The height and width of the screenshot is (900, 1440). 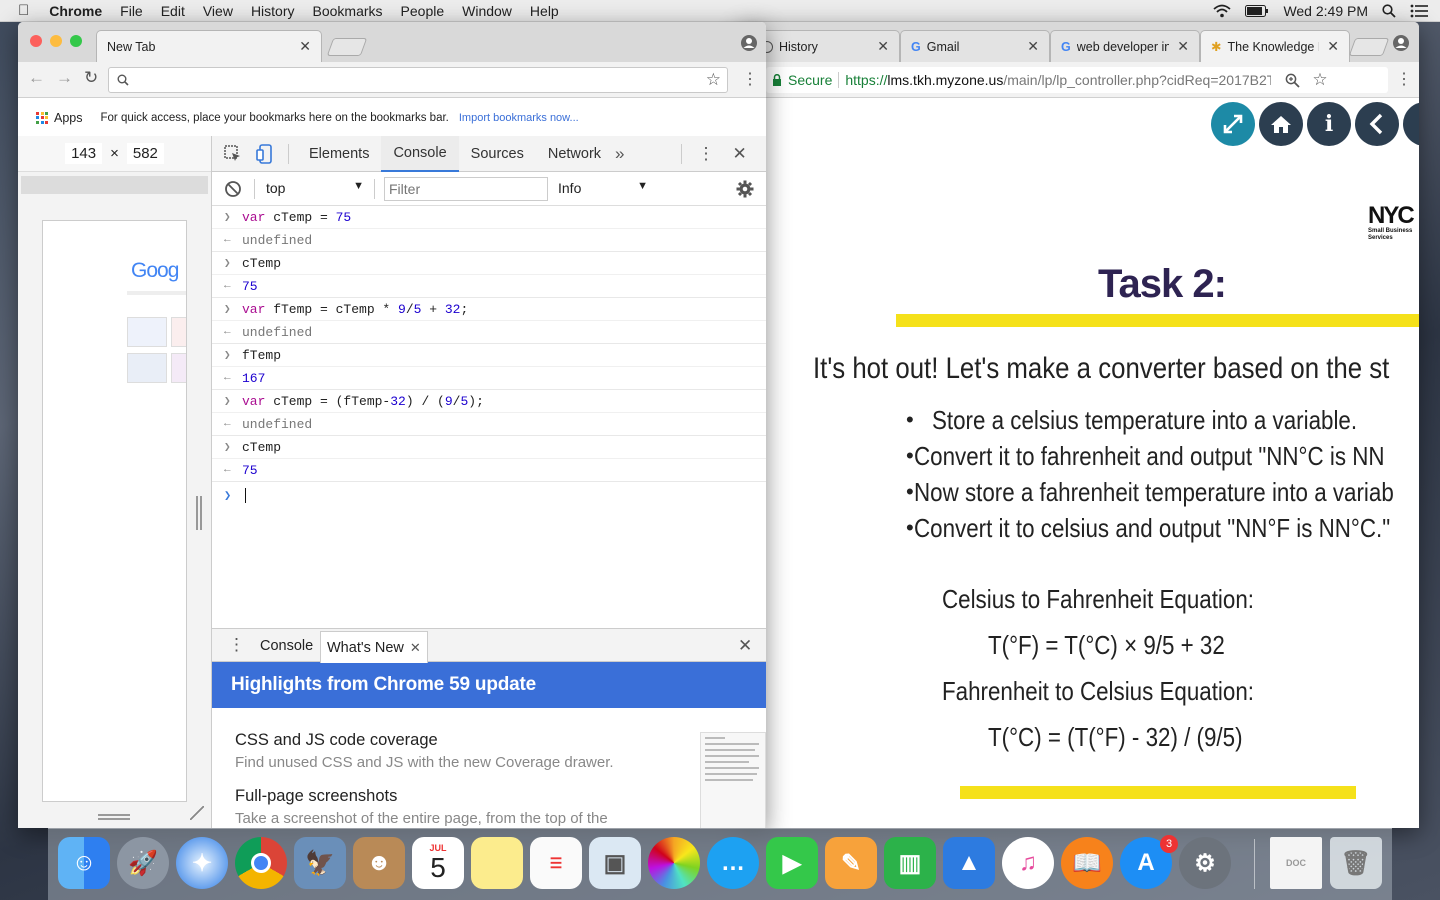 I want to click on menu-window: Window, so click(x=487, y=11).